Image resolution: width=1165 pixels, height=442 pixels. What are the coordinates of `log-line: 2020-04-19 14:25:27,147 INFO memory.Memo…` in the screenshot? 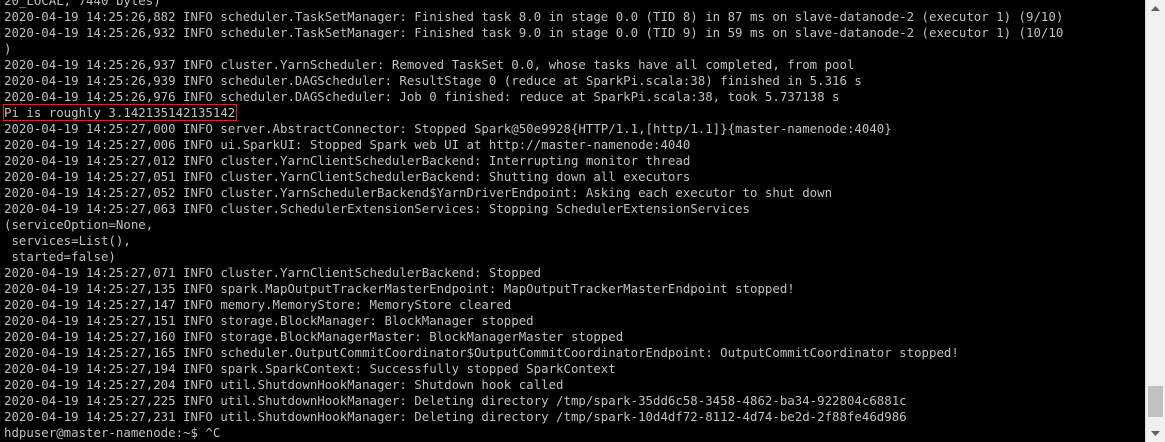 It's located at (533, 305).